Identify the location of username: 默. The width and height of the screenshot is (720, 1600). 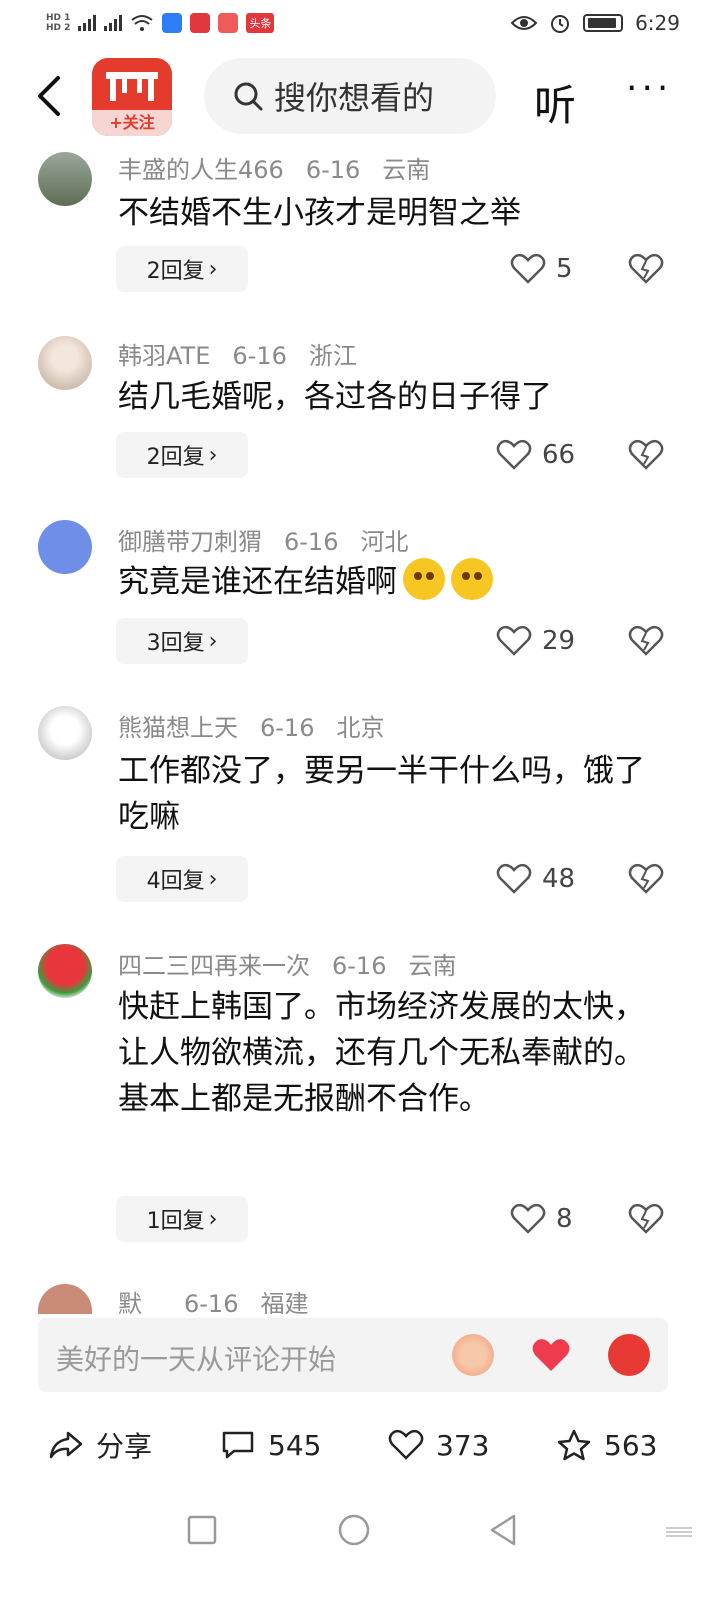
(130, 1302).